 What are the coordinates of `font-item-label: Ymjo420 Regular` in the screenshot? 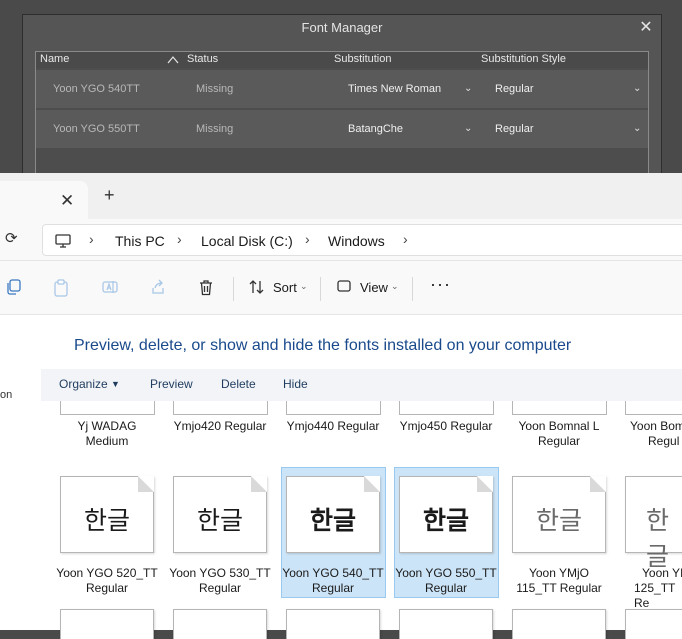 It's located at (220, 426).